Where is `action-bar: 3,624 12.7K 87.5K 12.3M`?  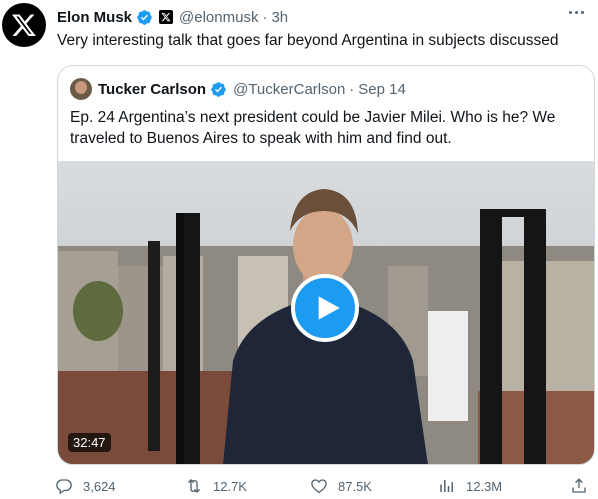
action-bar: 3,624 12.7K 87.5K 12.3M is located at coordinates (322, 486).